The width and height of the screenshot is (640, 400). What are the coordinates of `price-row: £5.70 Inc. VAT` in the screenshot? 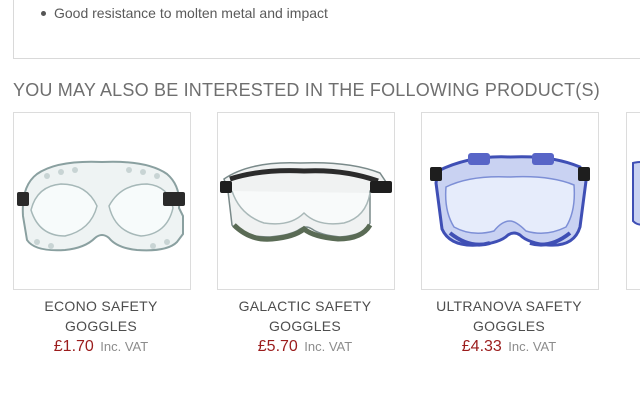 It's located at (305, 347).